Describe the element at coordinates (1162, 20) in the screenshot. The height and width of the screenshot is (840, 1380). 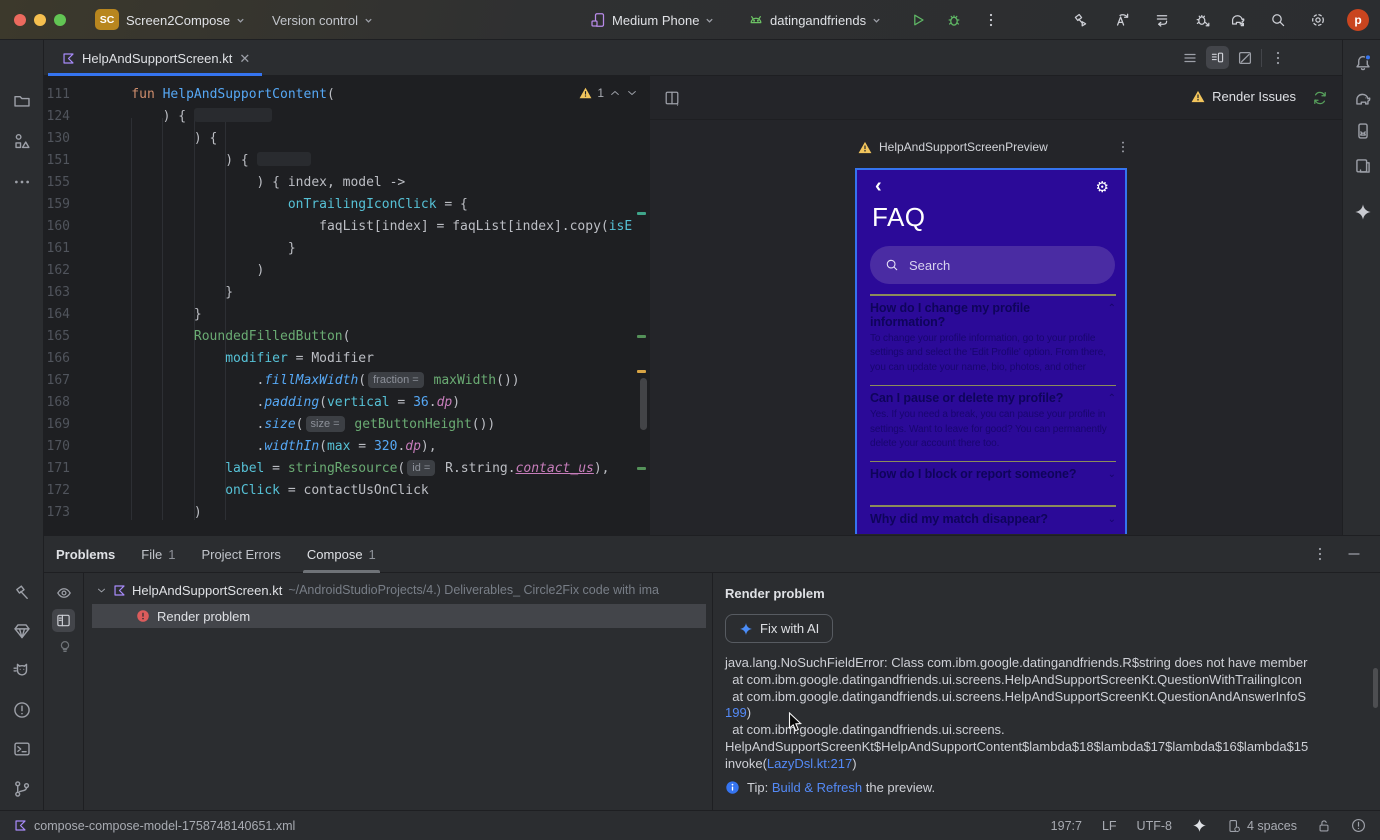
I see `history-icon` at that location.